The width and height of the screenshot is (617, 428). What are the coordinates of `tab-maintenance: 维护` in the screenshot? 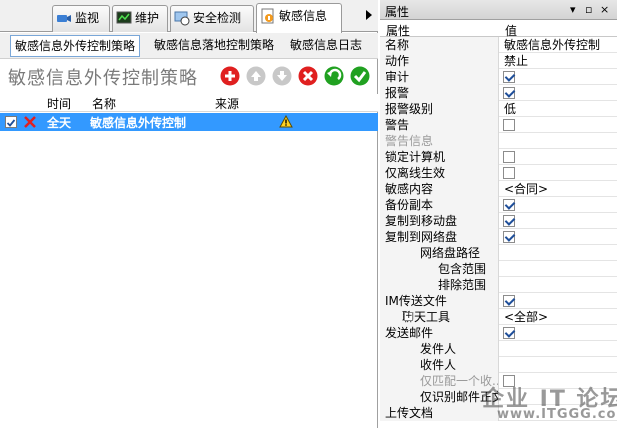 It's located at (140, 18).